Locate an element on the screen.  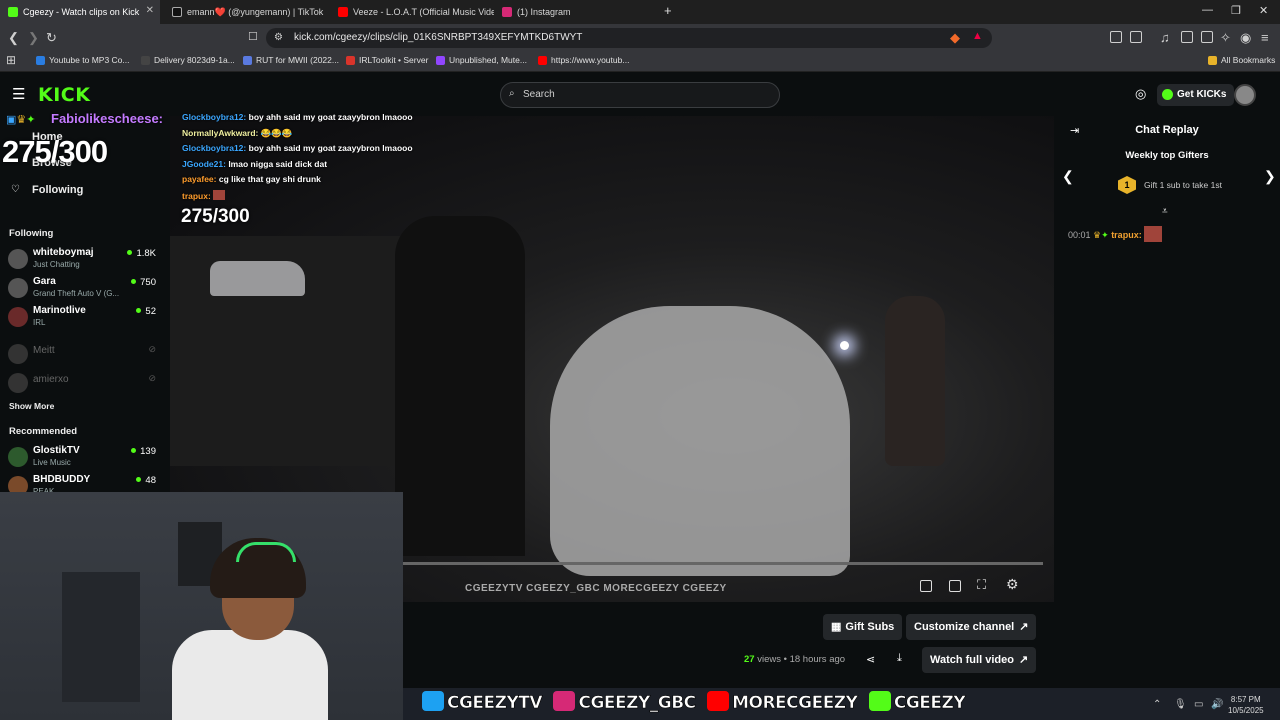
reload-icon: ↻ is located at coordinates (51, 38).